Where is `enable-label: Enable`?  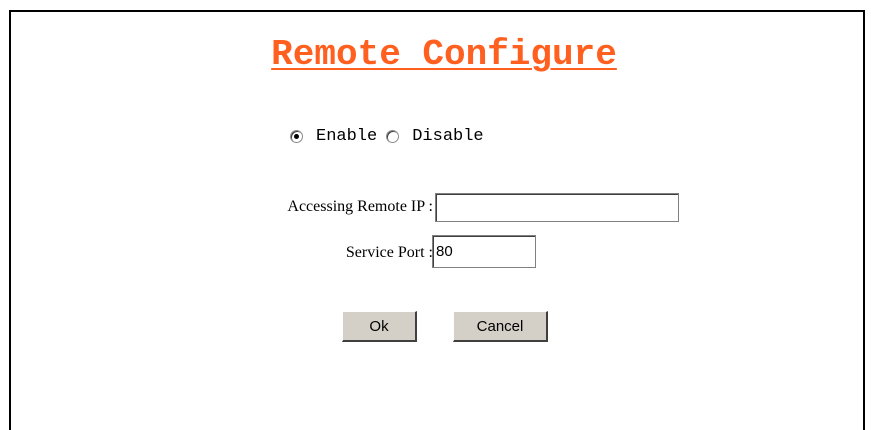 enable-label: Enable is located at coordinates (346, 136).